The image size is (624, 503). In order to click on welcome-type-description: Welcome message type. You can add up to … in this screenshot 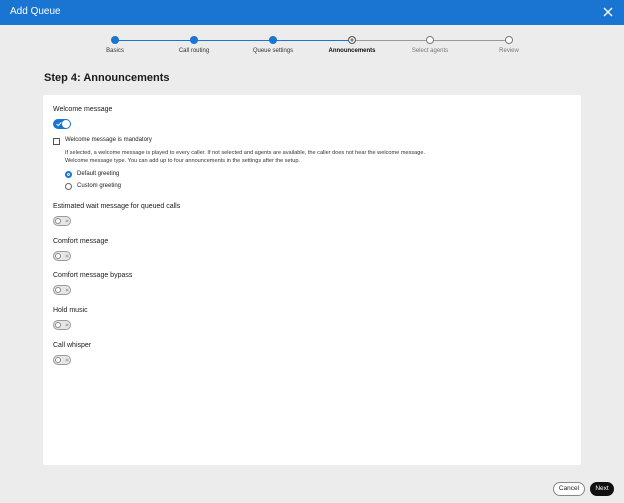, I will do `click(182, 161)`.